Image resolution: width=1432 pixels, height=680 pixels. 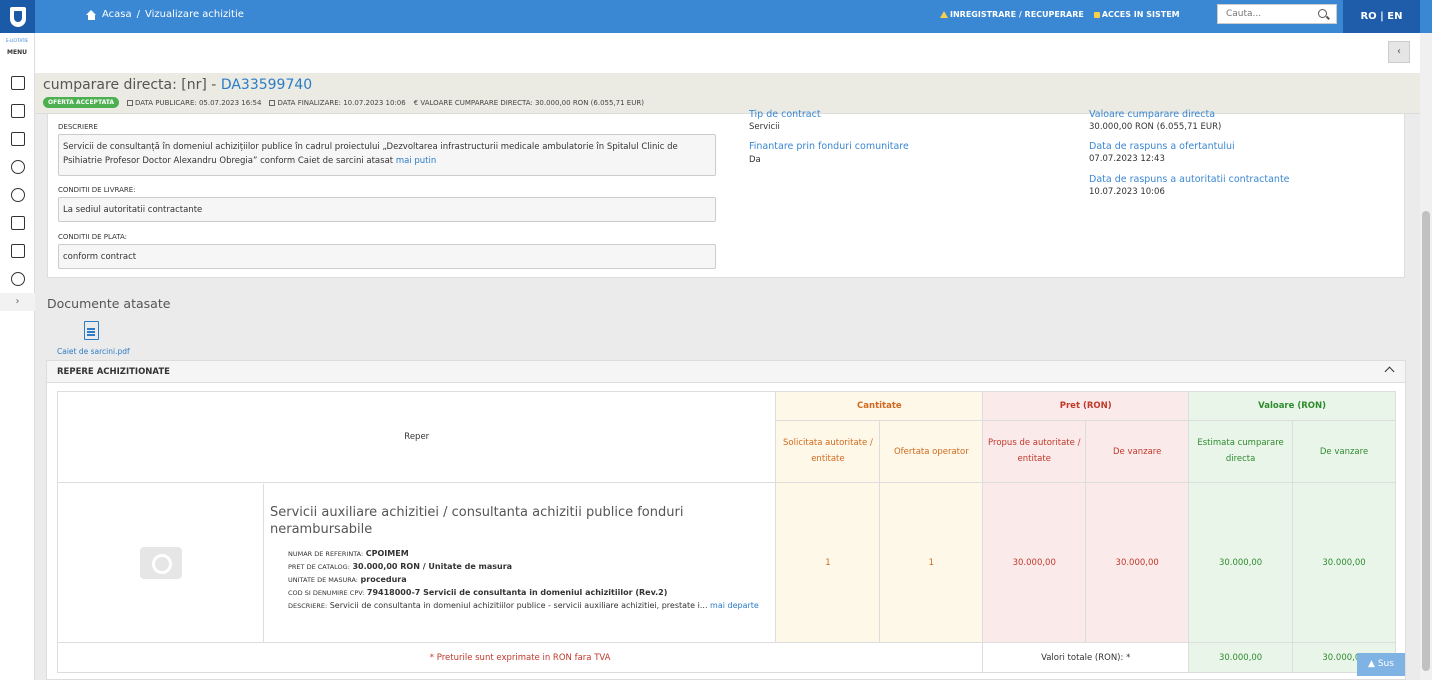 I want to click on tools-icon, so click(x=17, y=195).